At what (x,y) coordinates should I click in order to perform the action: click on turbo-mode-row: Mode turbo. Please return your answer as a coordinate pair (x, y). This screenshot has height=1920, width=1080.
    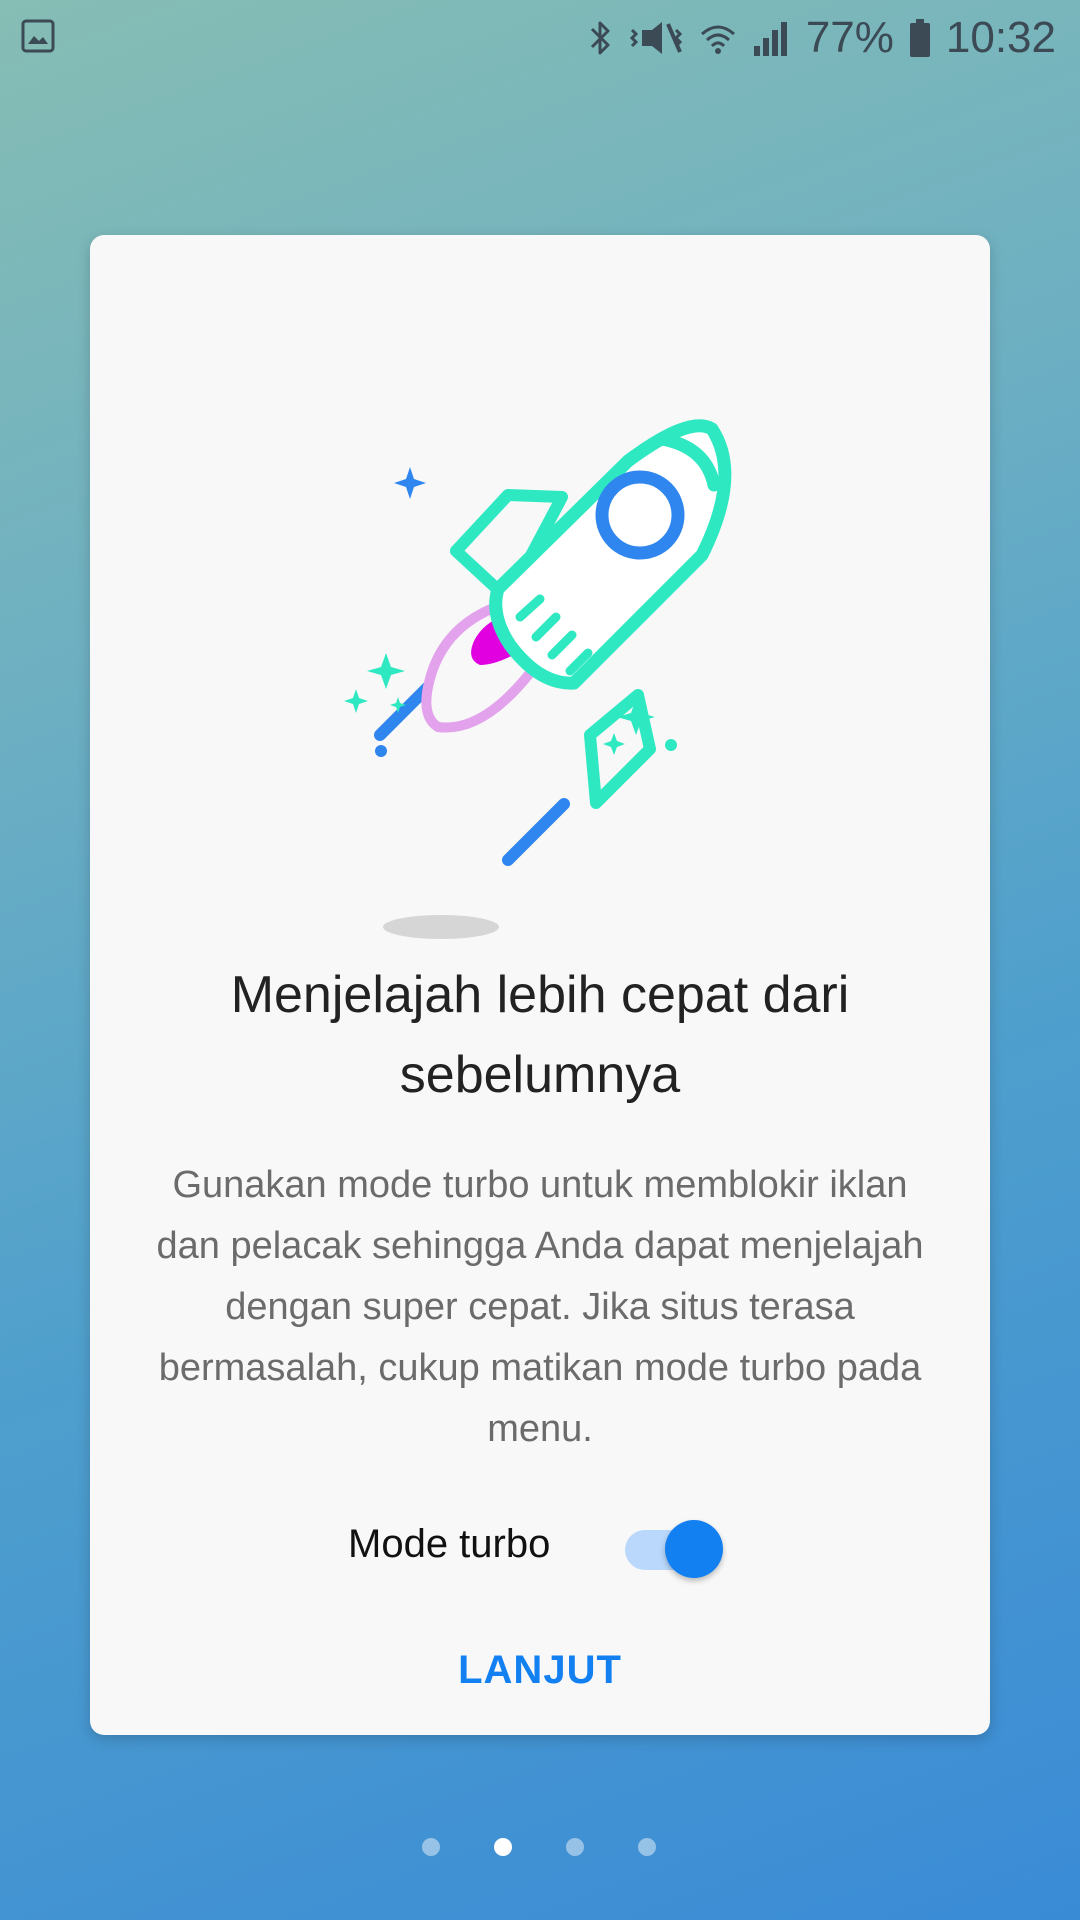
    Looking at the image, I should click on (540, 1550).